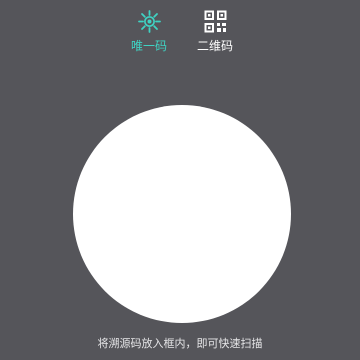 This screenshot has height=360, width=360. I want to click on qr-code-icon, so click(215, 21).